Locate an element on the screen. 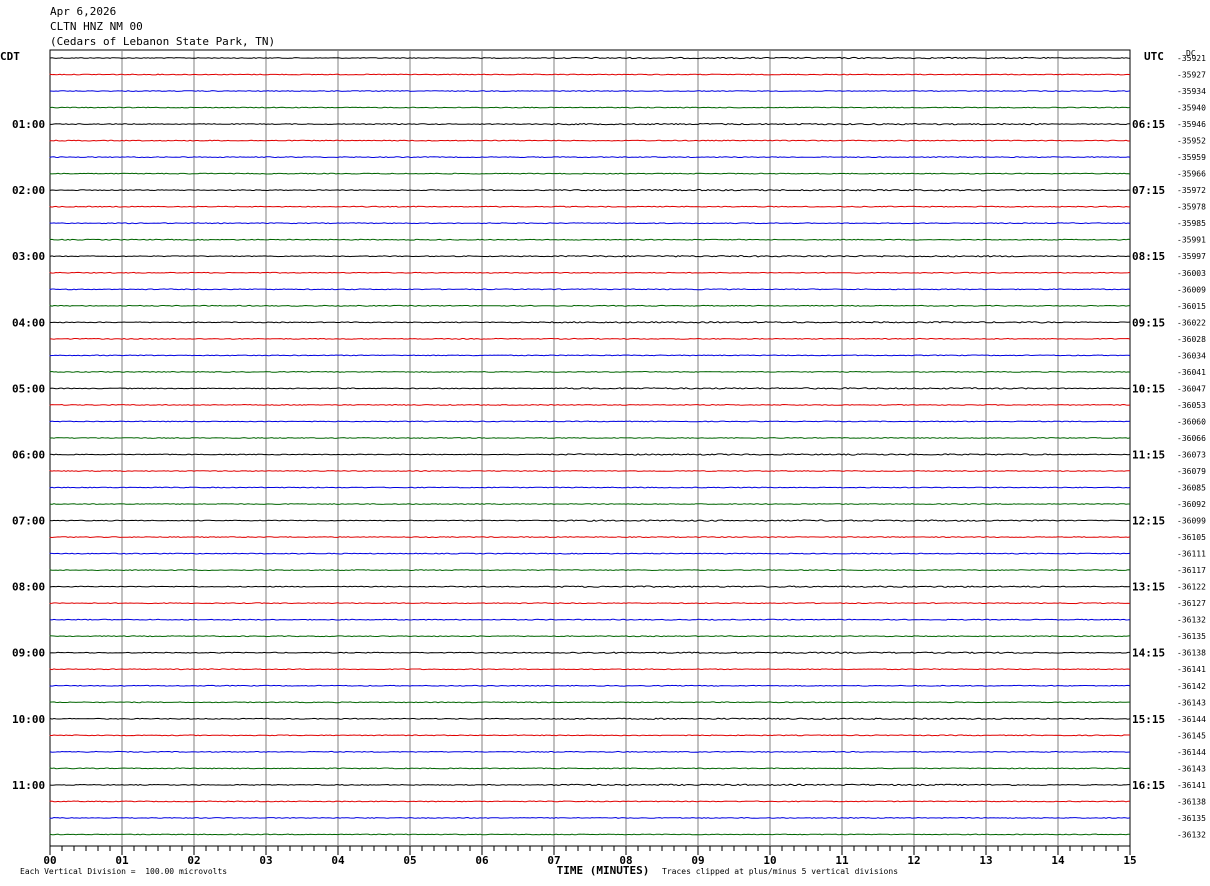  dc-offset-label: -36145 is located at coordinates (1191, 735).